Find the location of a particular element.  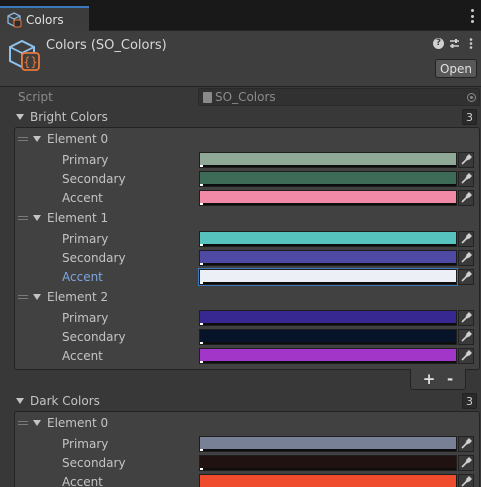

script-object-field: SO_Colors is located at coordinates (339, 97).